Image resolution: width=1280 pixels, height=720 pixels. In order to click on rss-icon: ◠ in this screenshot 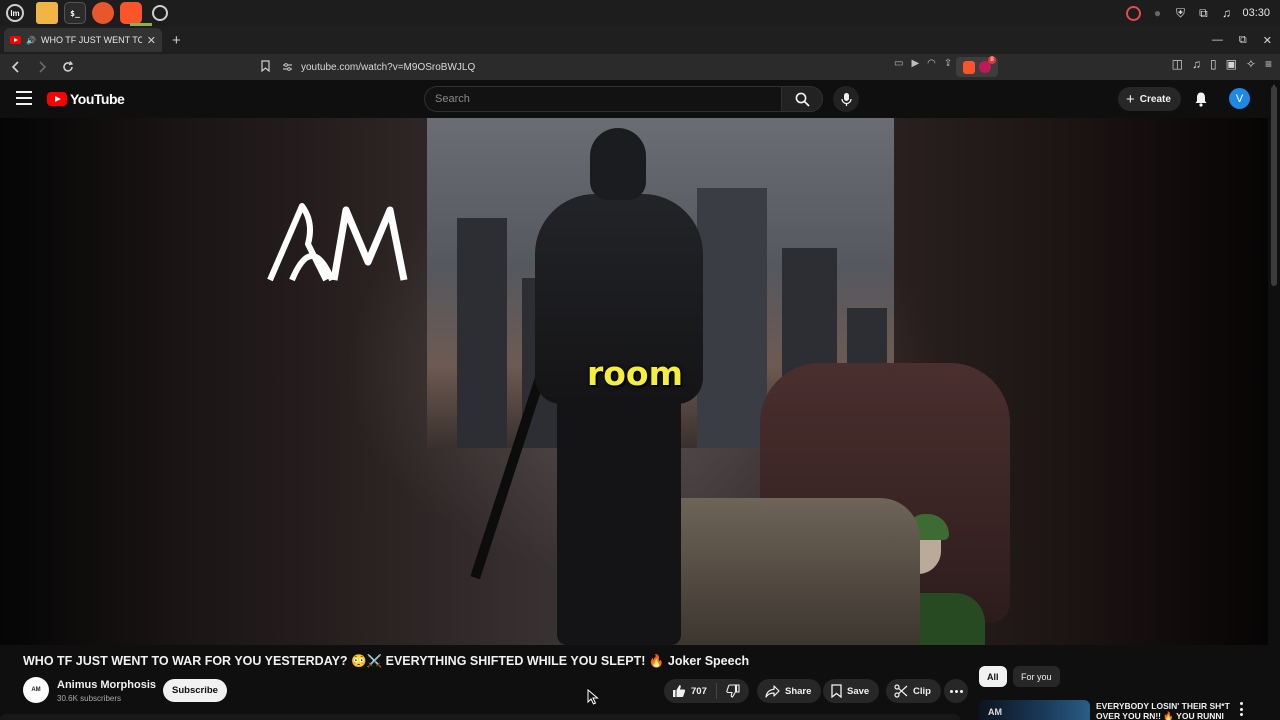, I will do `click(931, 63)`.